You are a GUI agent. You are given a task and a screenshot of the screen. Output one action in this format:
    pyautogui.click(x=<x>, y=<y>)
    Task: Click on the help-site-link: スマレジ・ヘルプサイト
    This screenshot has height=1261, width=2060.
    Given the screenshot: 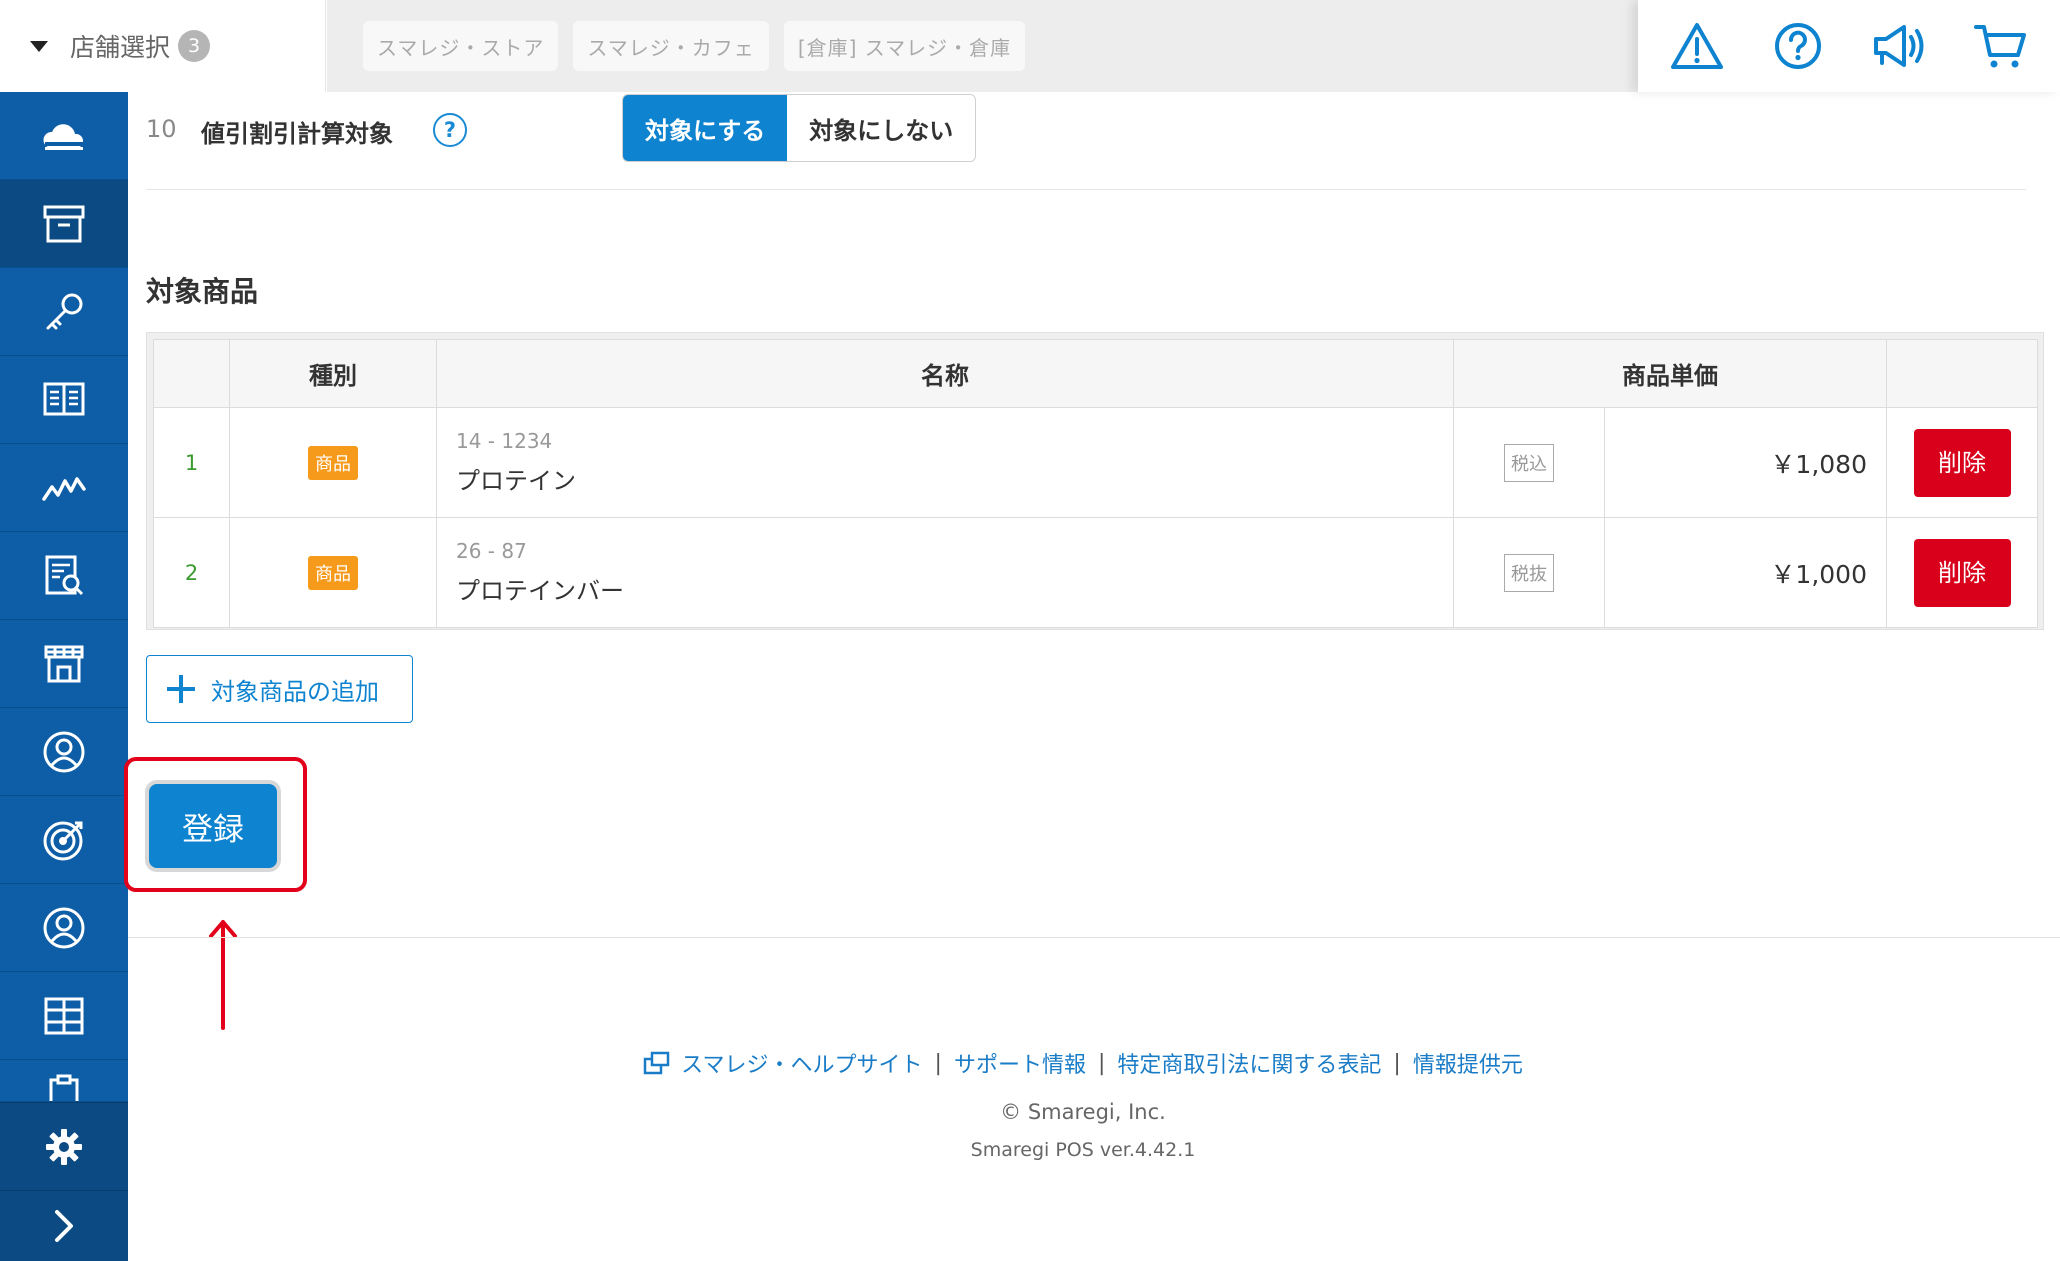 What is the action you would take?
    pyautogui.click(x=801, y=1063)
    